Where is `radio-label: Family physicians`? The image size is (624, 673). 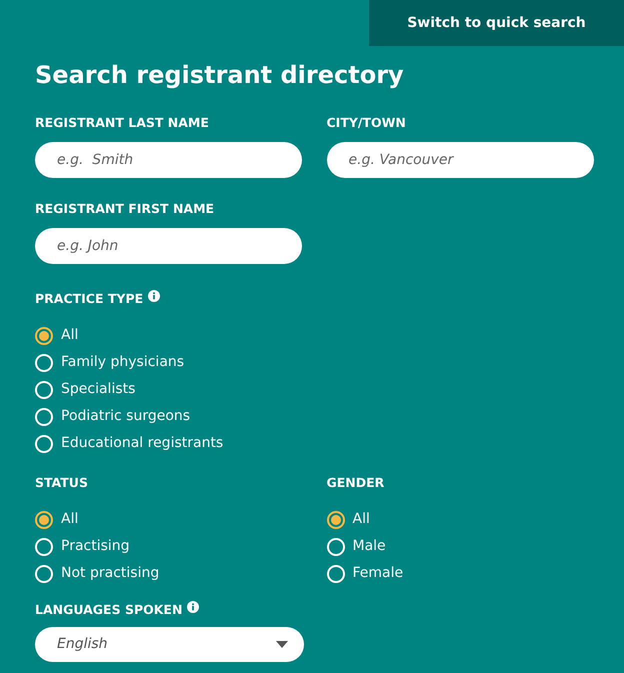 radio-label: Family physicians is located at coordinates (122, 362).